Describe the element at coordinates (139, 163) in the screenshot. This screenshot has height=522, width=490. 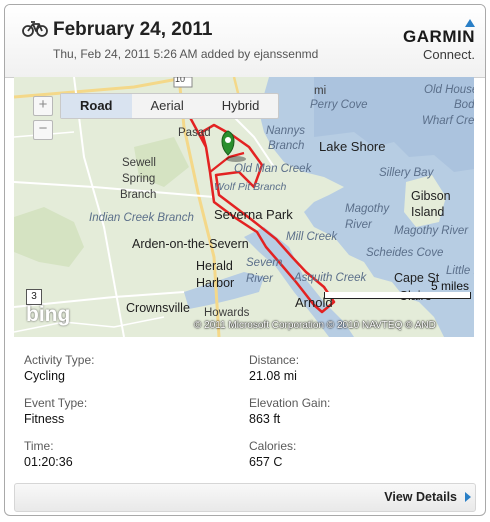
I see `map-label-sewell: Sewell` at that location.